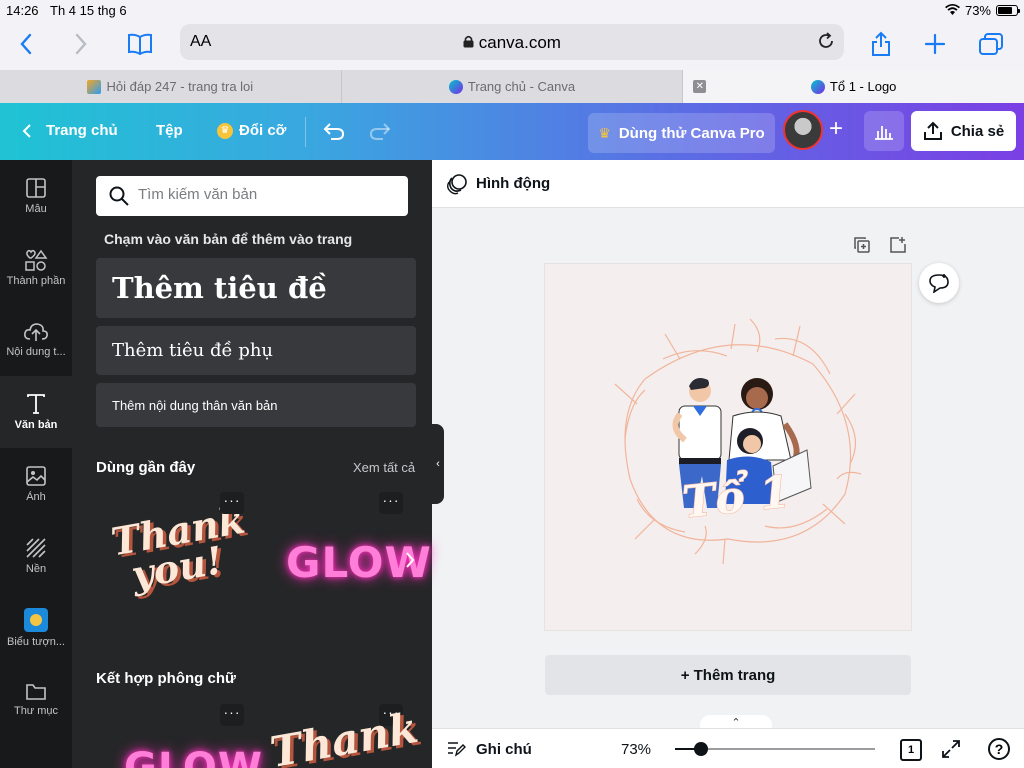 The height and width of the screenshot is (768, 1024). I want to click on wifi-icon, so click(952, 10).